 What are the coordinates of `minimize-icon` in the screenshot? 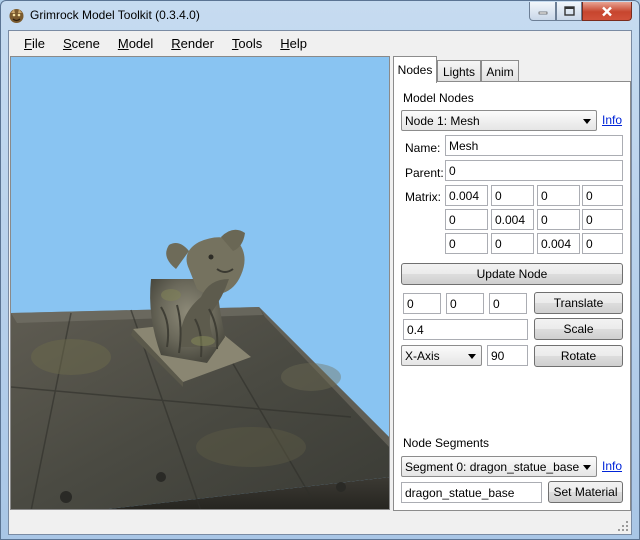 It's located at (542, 13).